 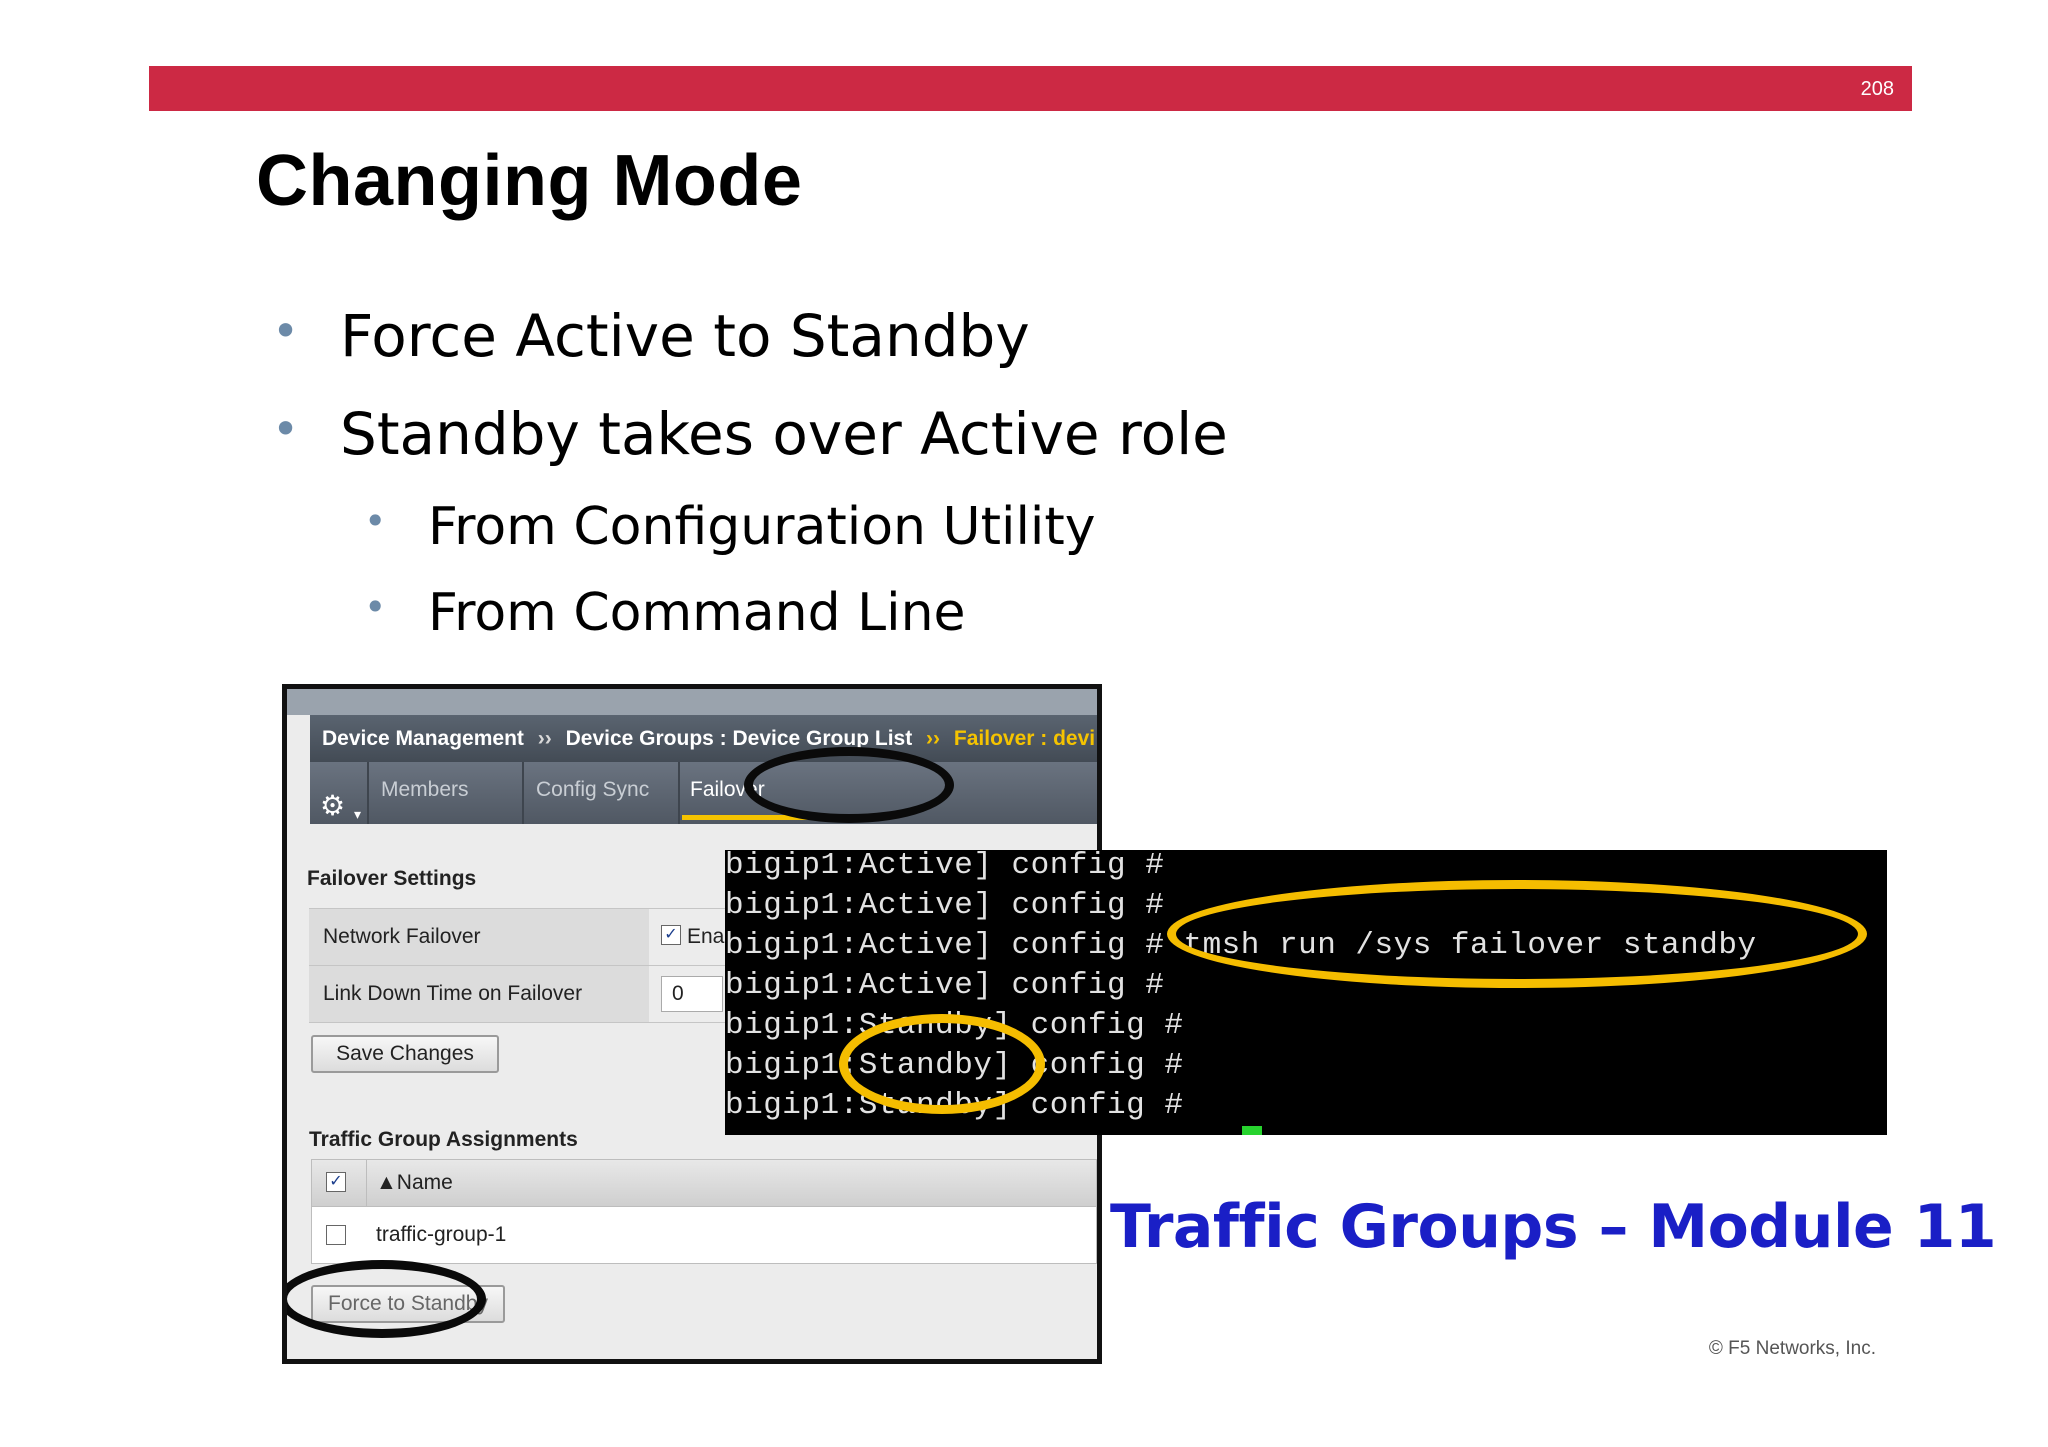 I want to click on column-divider, so click(x=366, y=1183).